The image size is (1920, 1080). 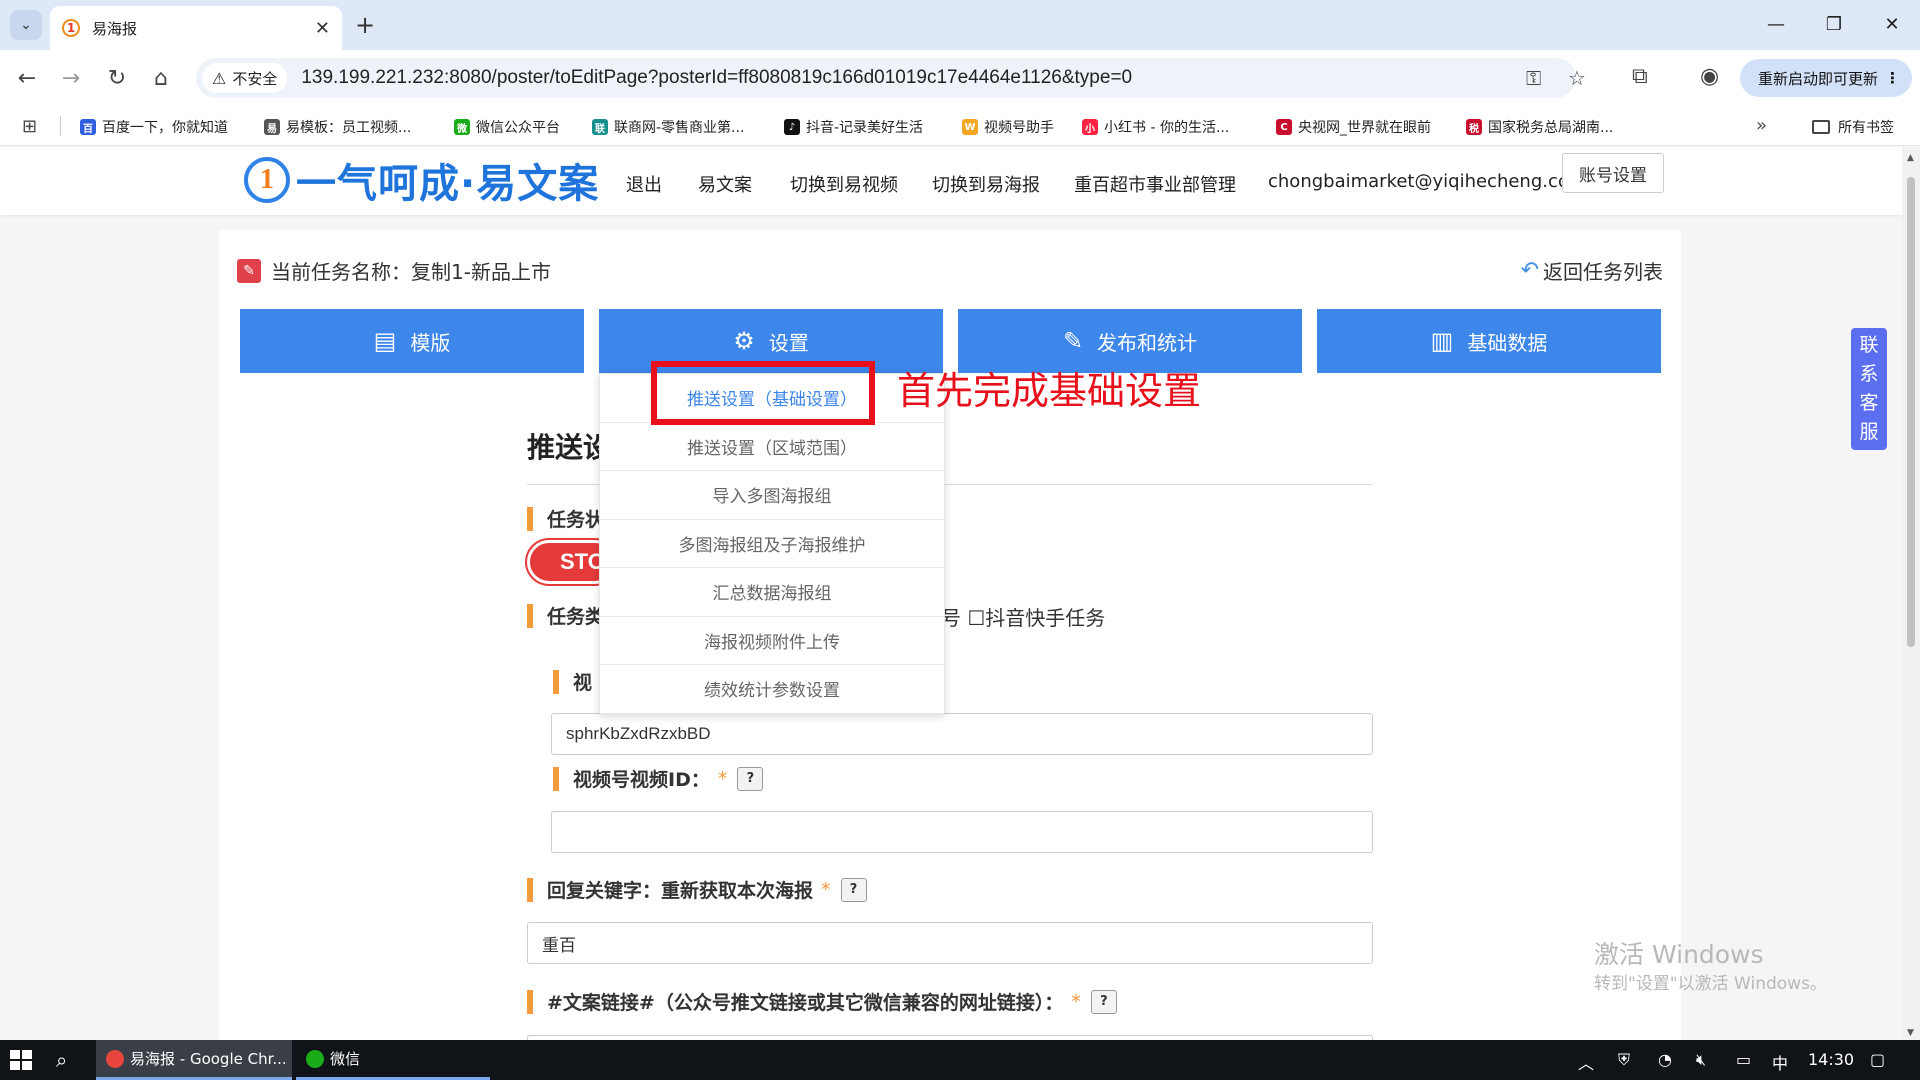 I want to click on window-close-icon: ✕, so click(x=1892, y=24).